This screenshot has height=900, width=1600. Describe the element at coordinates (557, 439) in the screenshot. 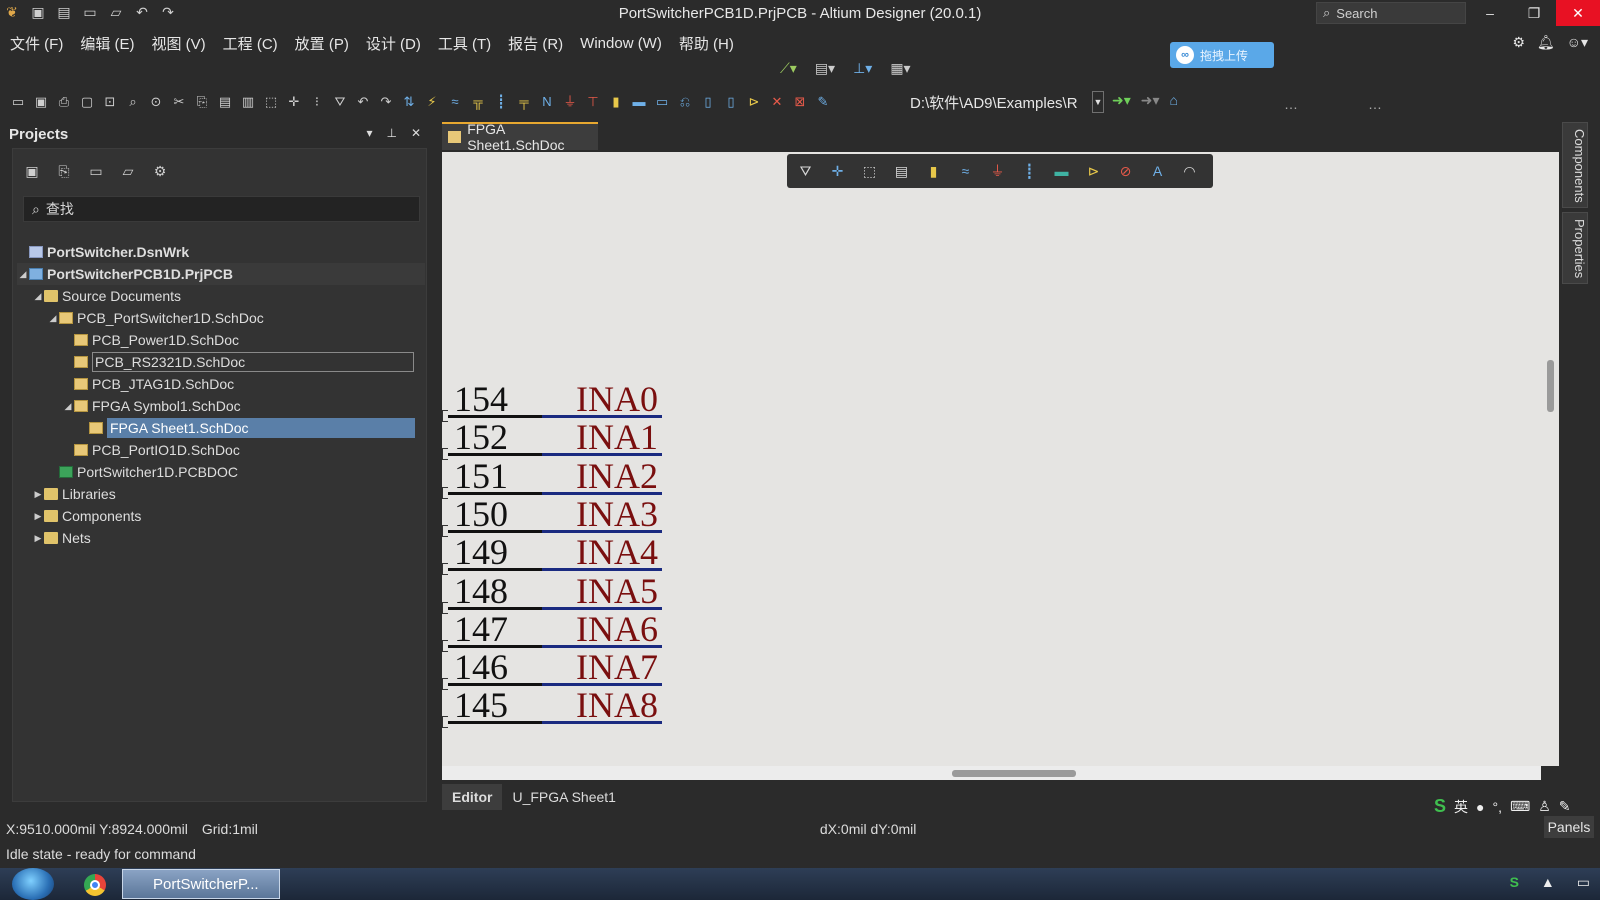

I see `schematic-pin: 152 INA1` at that location.